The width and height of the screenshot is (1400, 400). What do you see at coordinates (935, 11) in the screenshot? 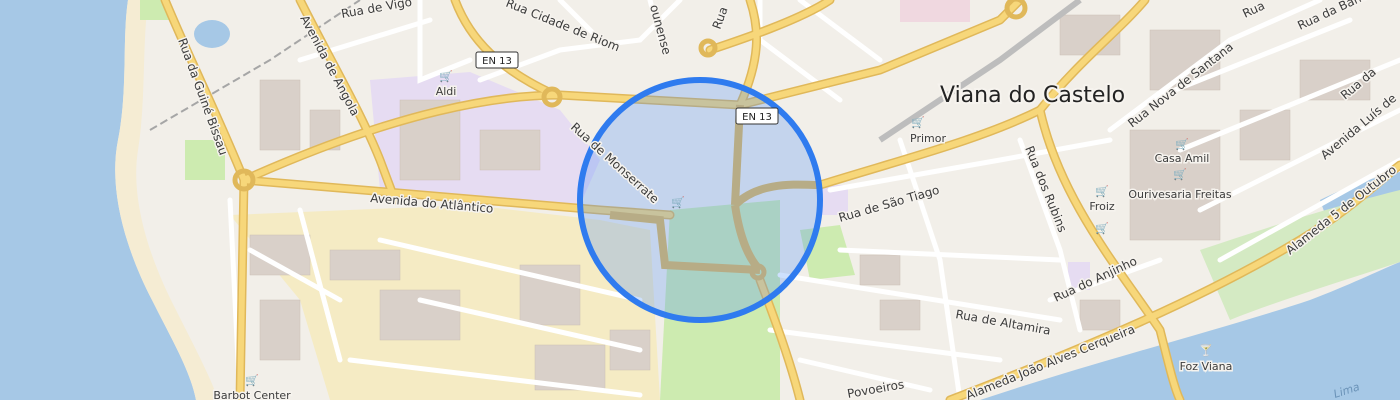
I see `hospital-area` at bounding box center [935, 11].